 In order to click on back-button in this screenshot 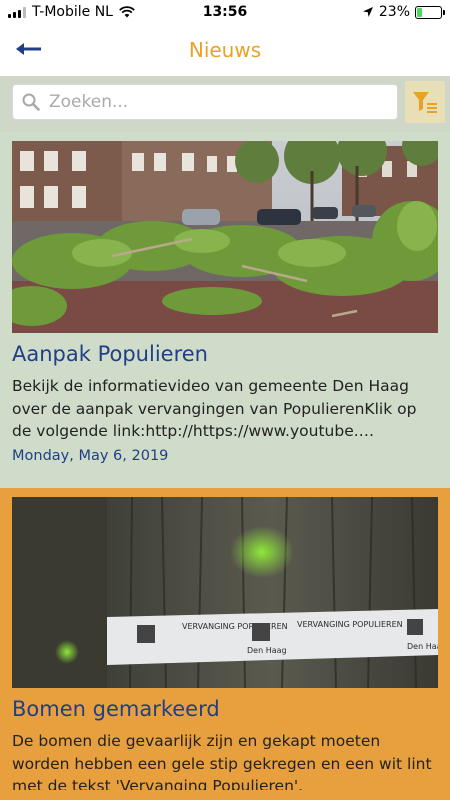, I will do `click(29, 49)`.